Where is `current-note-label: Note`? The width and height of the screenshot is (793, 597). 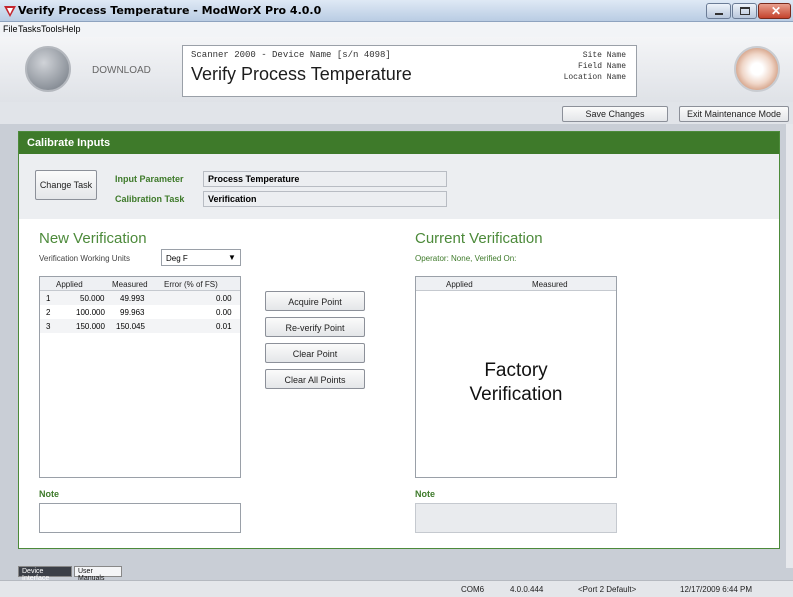 current-note-label: Note is located at coordinates (425, 494).